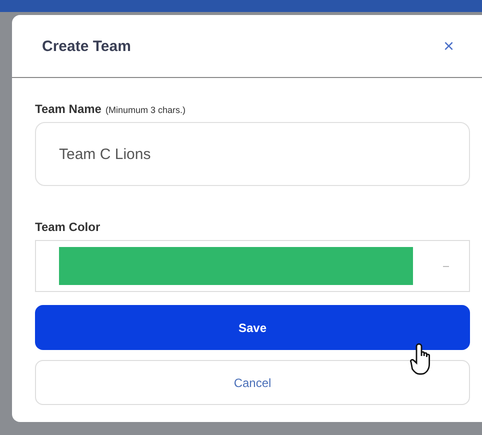 Image resolution: width=482 pixels, height=435 pixels. I want to click on field-hint: (Minumum 3 chars.), so click(145, 110).